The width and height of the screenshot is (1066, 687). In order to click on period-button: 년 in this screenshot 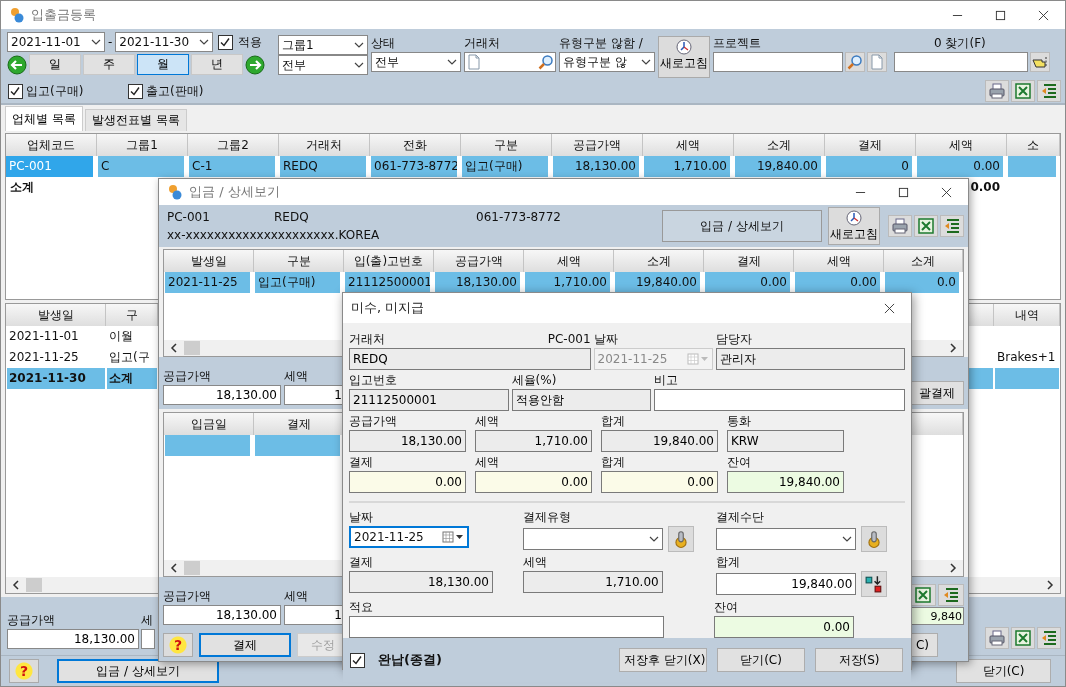, I will do `click(217, 64)`.